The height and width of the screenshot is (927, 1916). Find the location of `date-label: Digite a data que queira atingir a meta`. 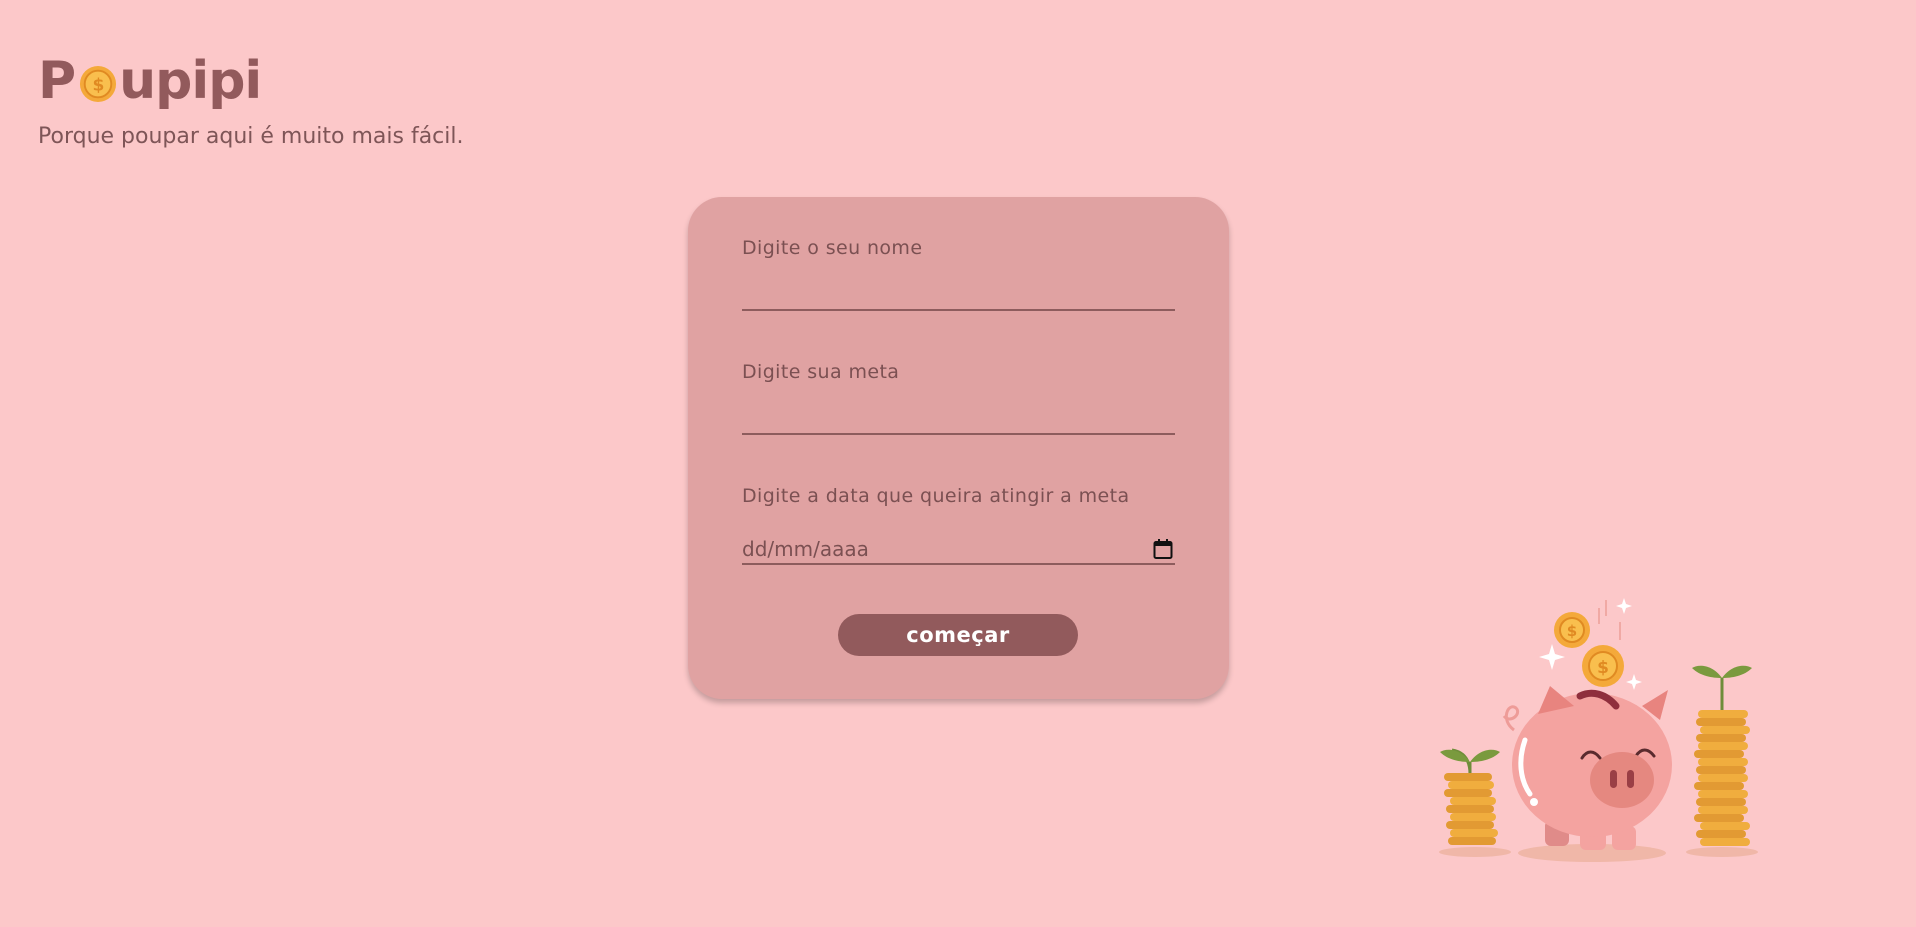

date-label: Digite a data que queira atingir a meta is located at coordinates (936, 496).